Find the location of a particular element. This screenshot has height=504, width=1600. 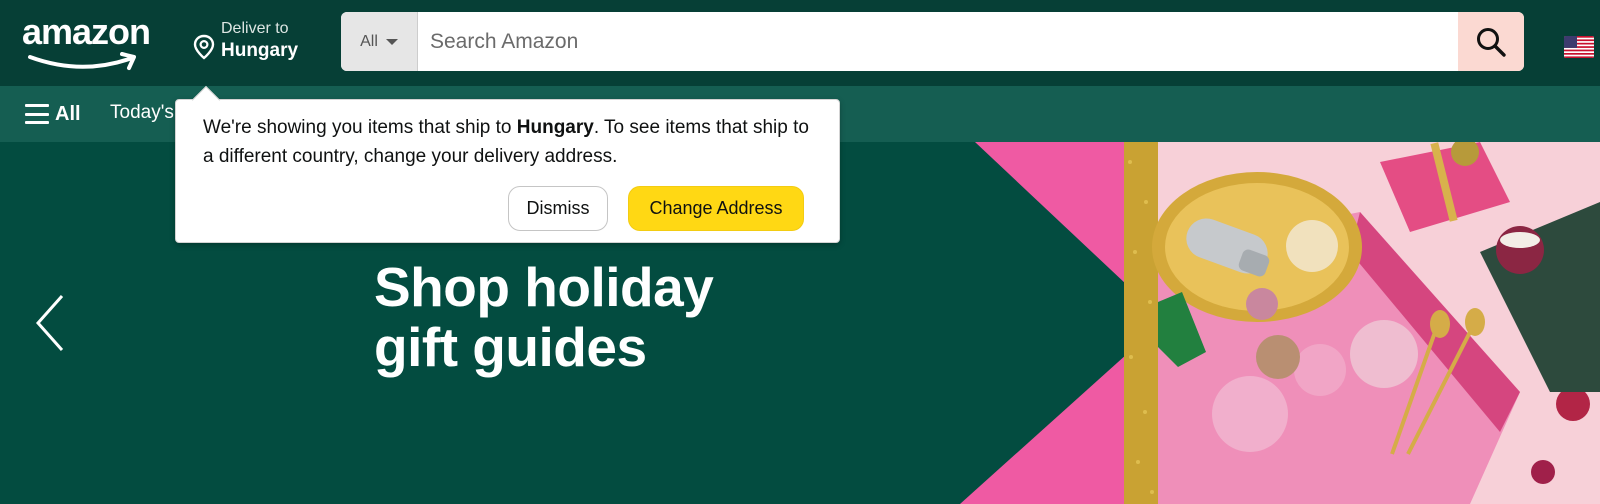

popover-country: Hungary is located at coordinates (555, 127).